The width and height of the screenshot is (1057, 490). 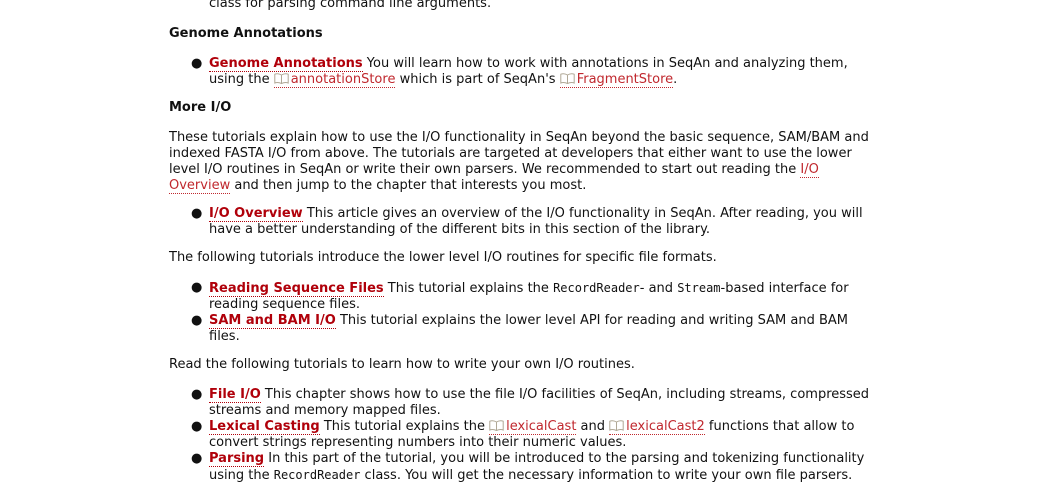 What do you see at coordinates (272, 321) in the screenshot?
I see `sam-bam-io-link: SAM and BAM I/O` at bounding box center [272, 321].